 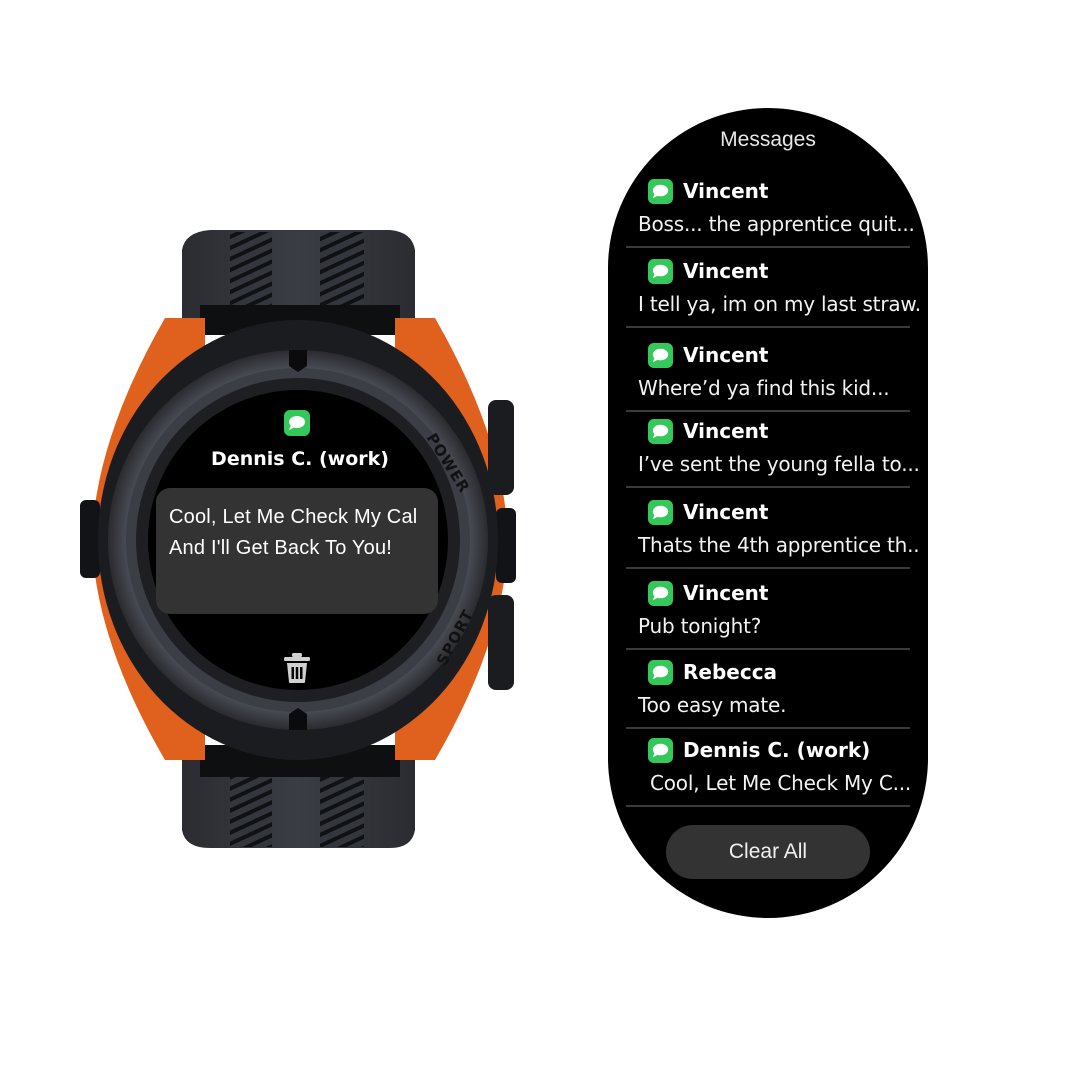 What do you see at coordinates (700, 626) in the screenshot?
I see `message-preview: Pub tonight?` at bounding box center [700, 626].